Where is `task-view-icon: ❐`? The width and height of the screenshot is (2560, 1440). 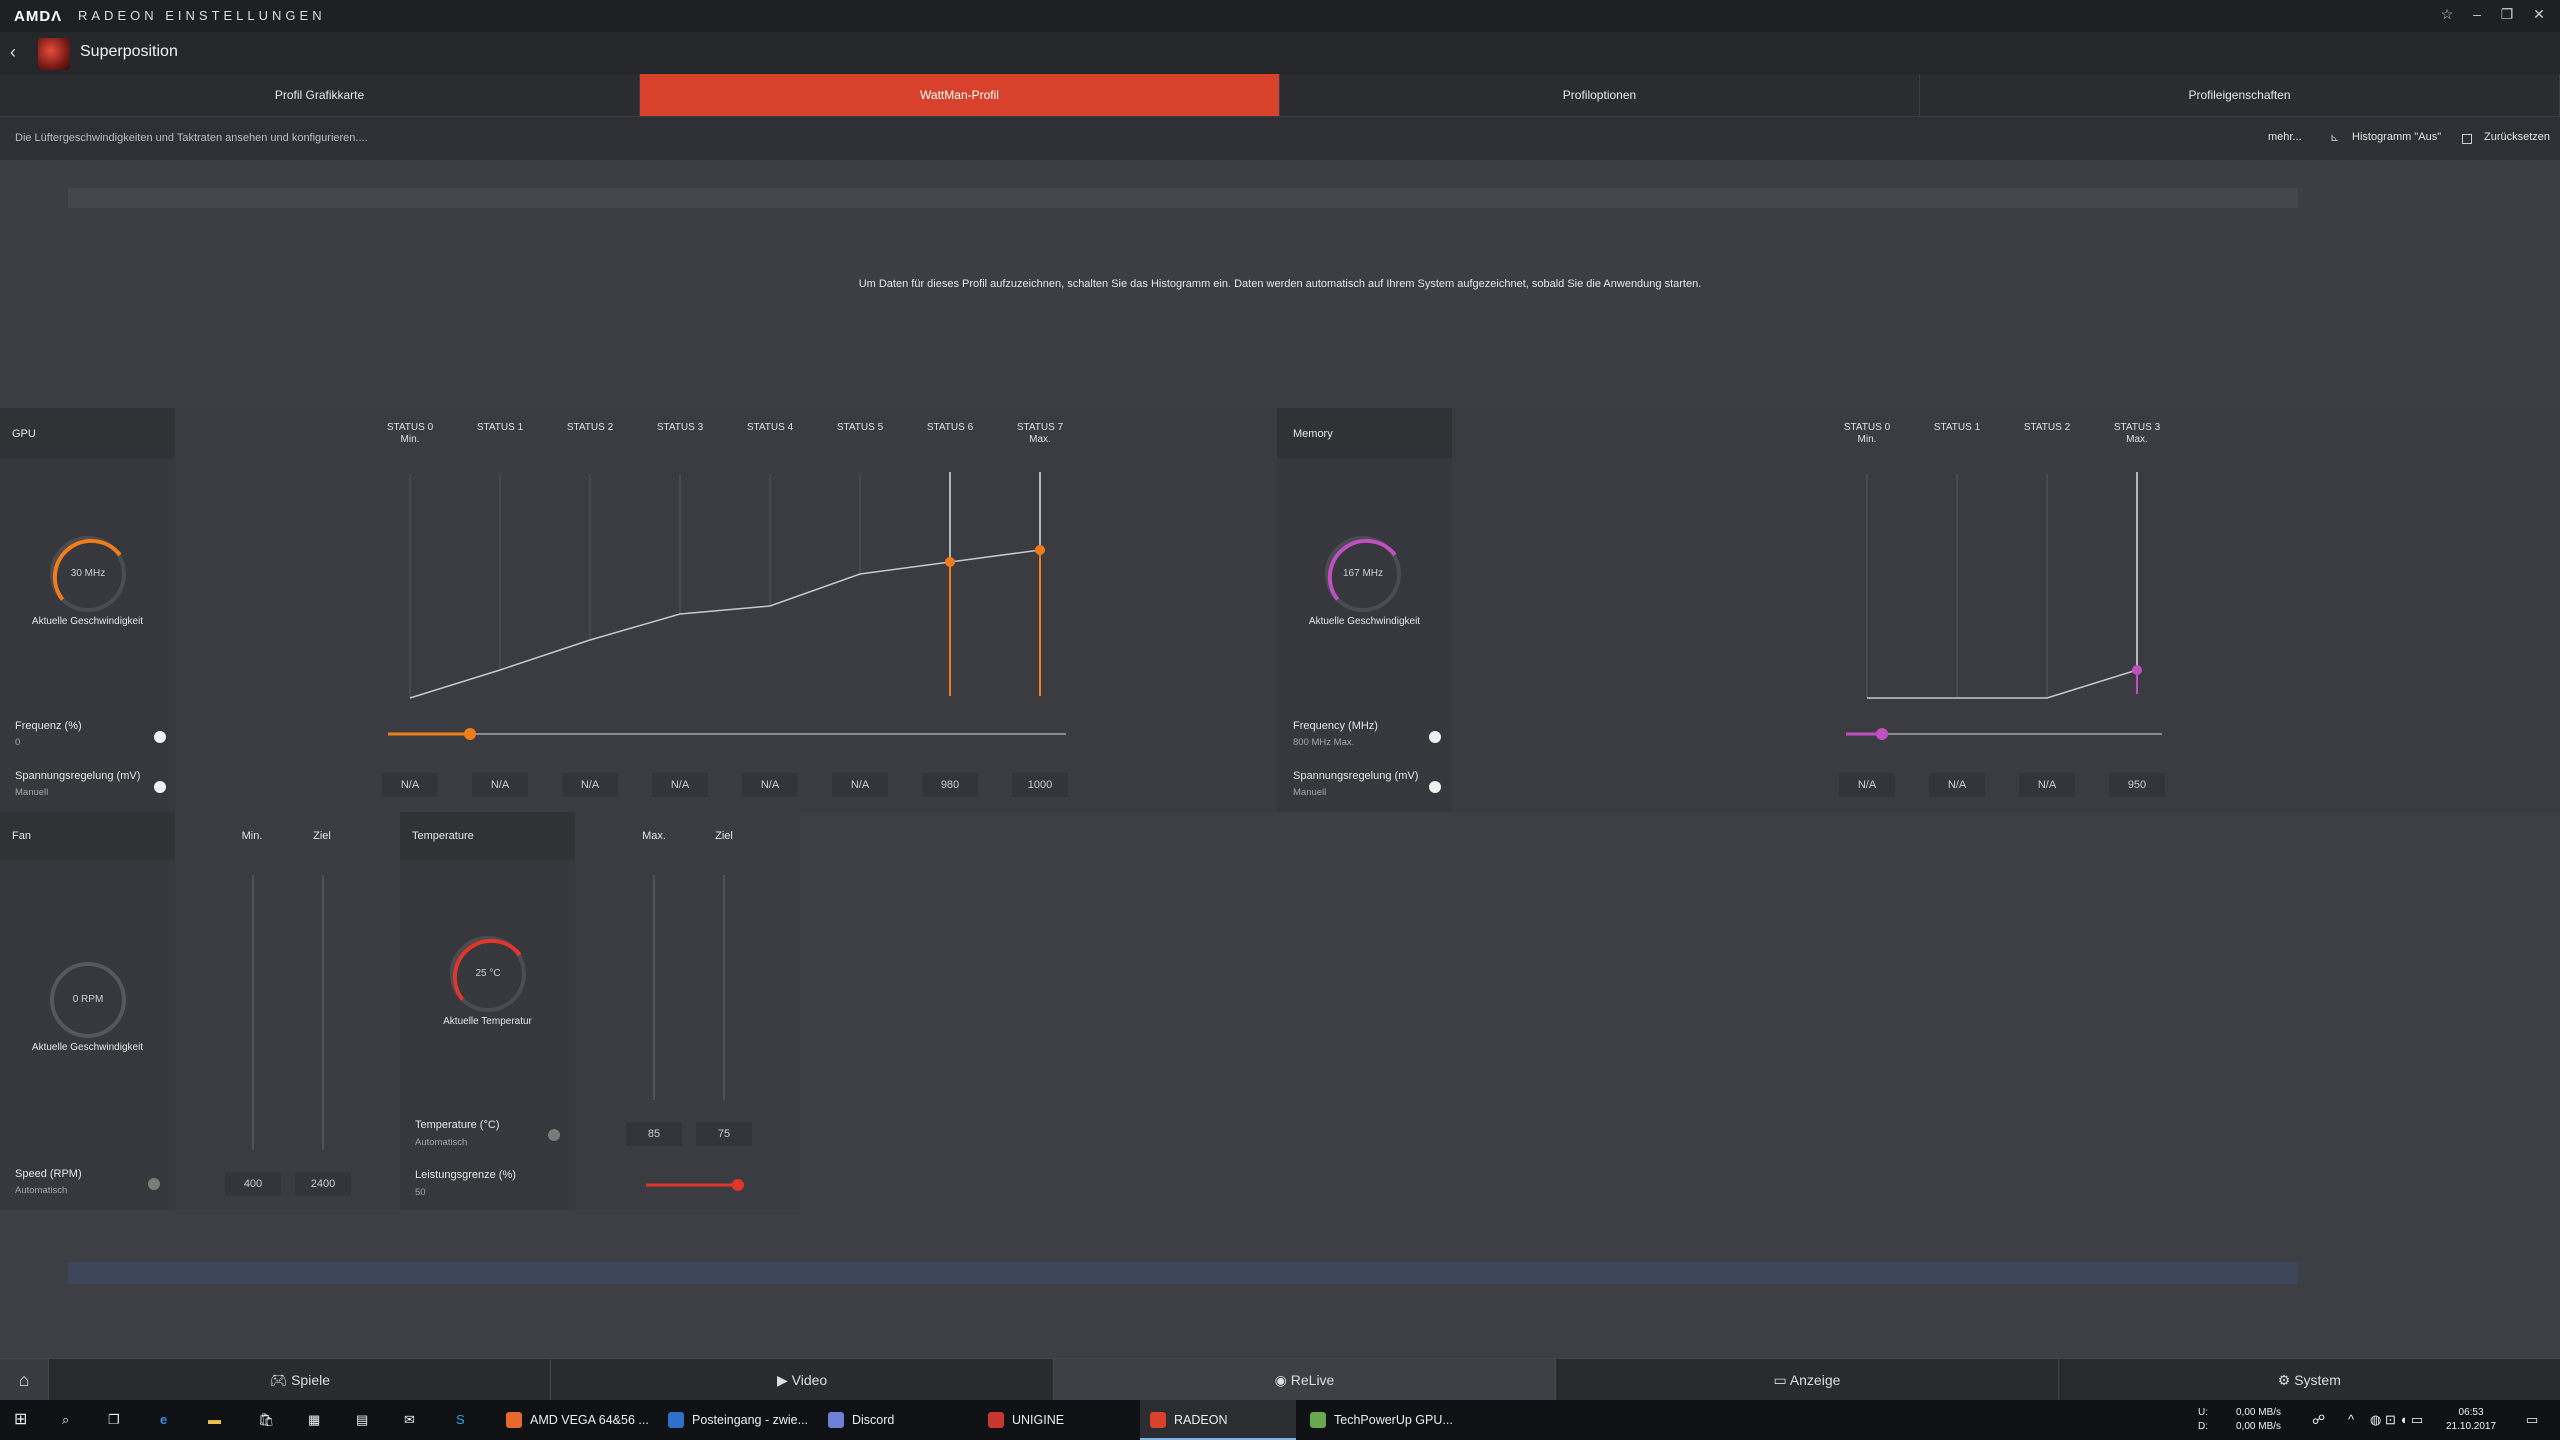 task-view-icon: ❐ is located at coordinates (114, 1420).